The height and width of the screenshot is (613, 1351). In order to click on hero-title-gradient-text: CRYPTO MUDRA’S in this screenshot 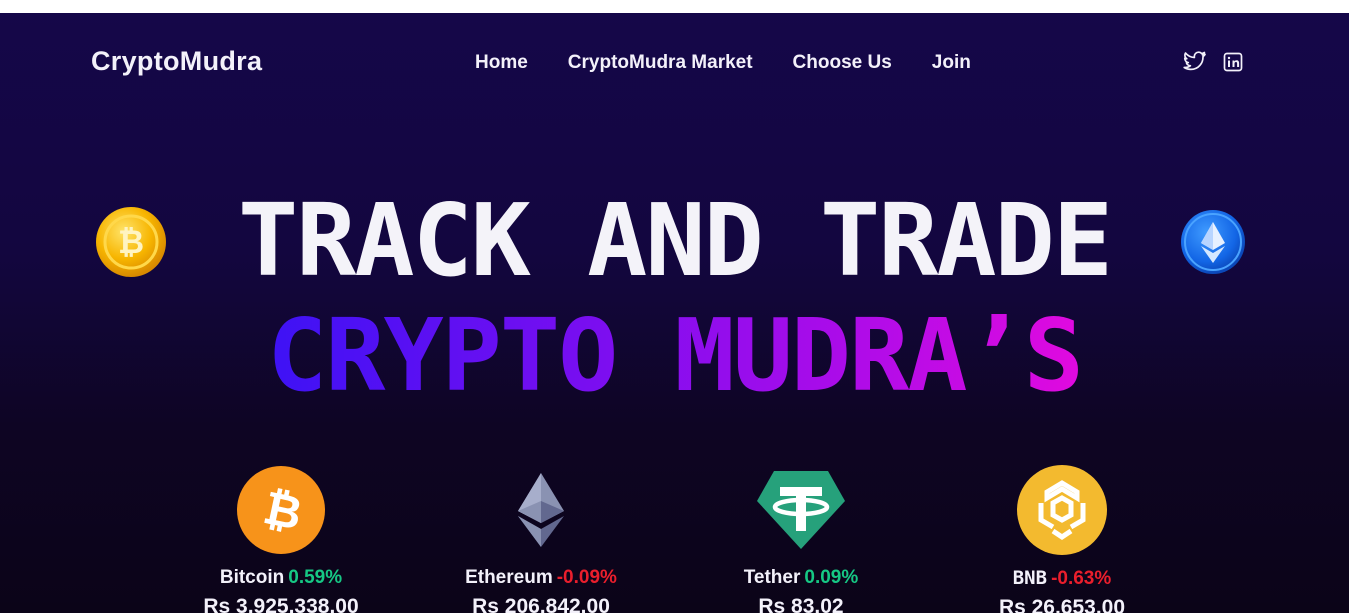, I will do `click(675, 355)`.